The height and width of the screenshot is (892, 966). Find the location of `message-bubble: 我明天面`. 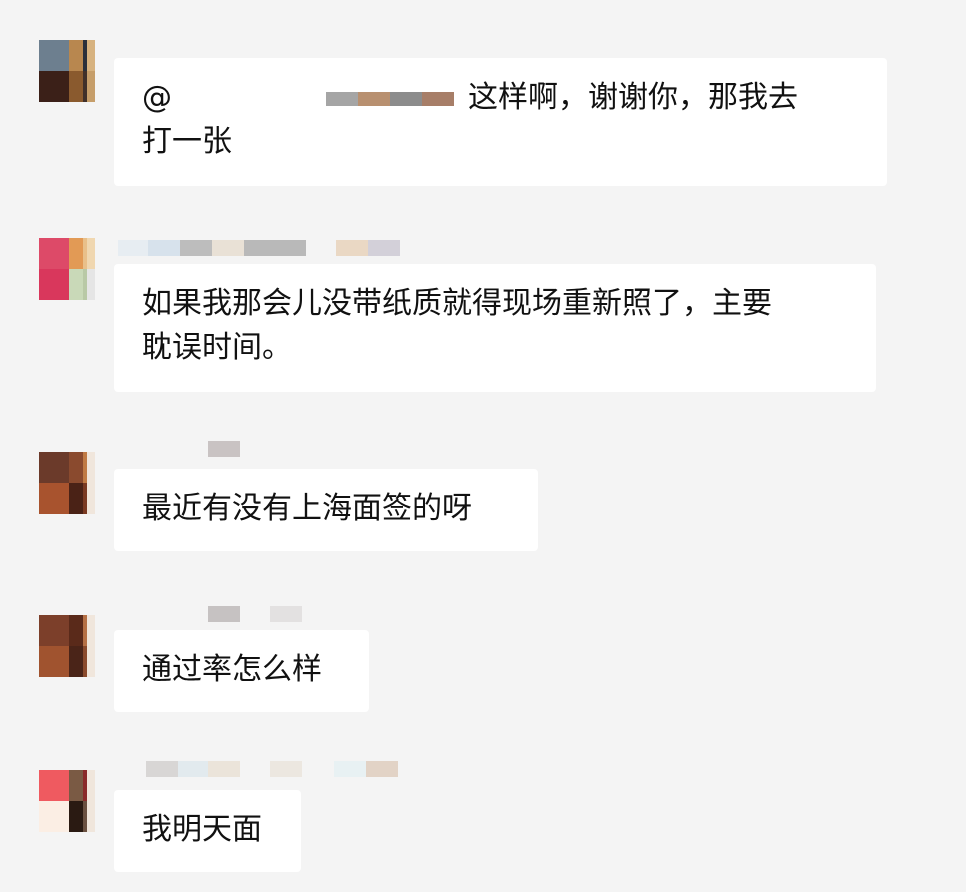

message-bubble: 我明天面 is located at coordinates (207, 831).